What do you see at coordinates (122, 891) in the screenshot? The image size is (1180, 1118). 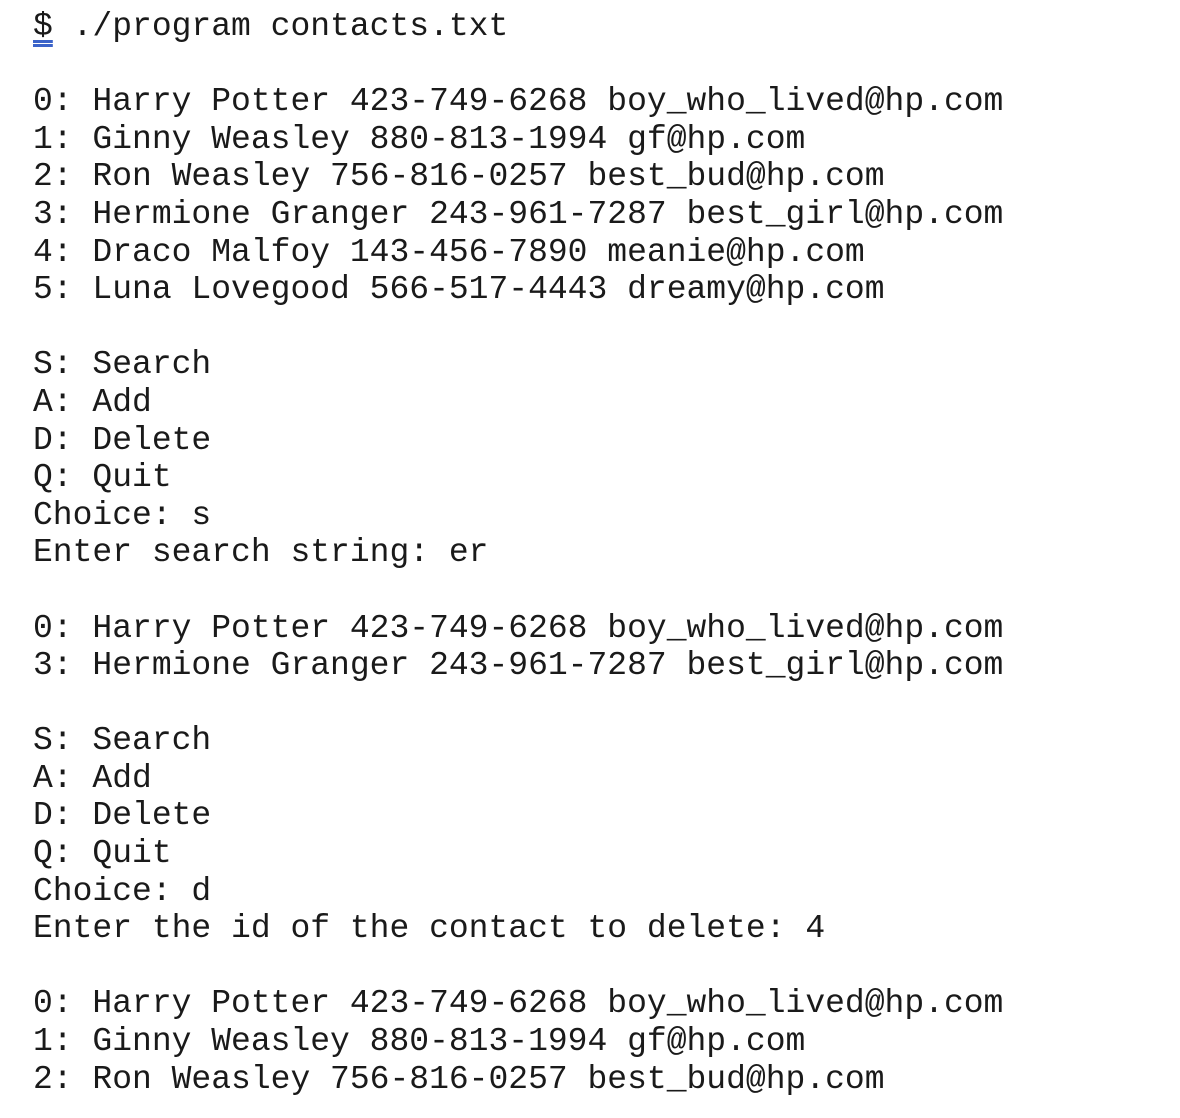 I see `choice-line: Choice: d` at bounding box center [122, 891].